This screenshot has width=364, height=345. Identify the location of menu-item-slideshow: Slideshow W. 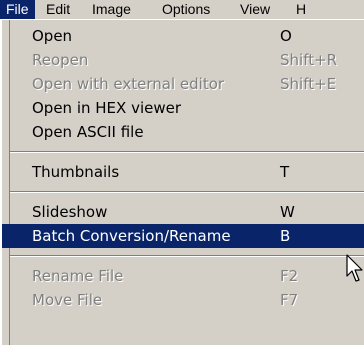
(183, 212).